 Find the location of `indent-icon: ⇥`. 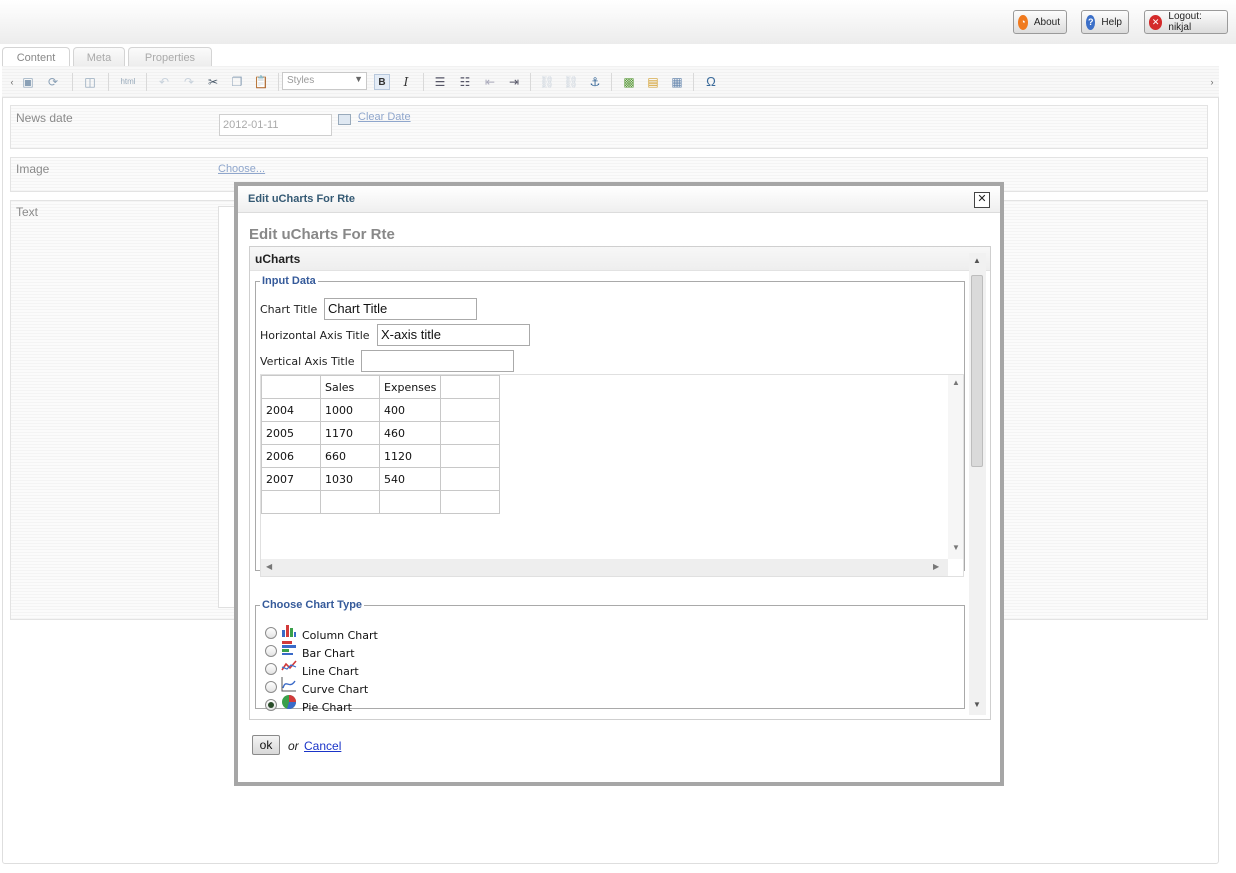

indent-icon: ⇥ is located at coordinates (514, 82).